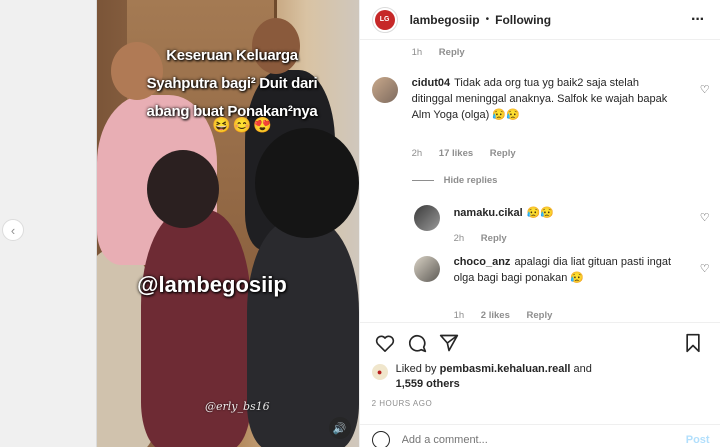 The width and height of the screenshot is (720, 447). I want to click on send-icon, so click(448, 342).